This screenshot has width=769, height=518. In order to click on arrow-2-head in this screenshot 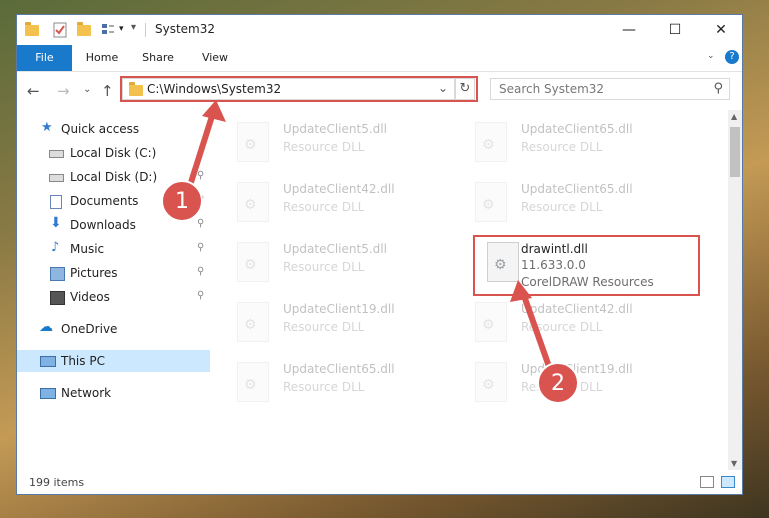, I will do `click(521, 291)`.